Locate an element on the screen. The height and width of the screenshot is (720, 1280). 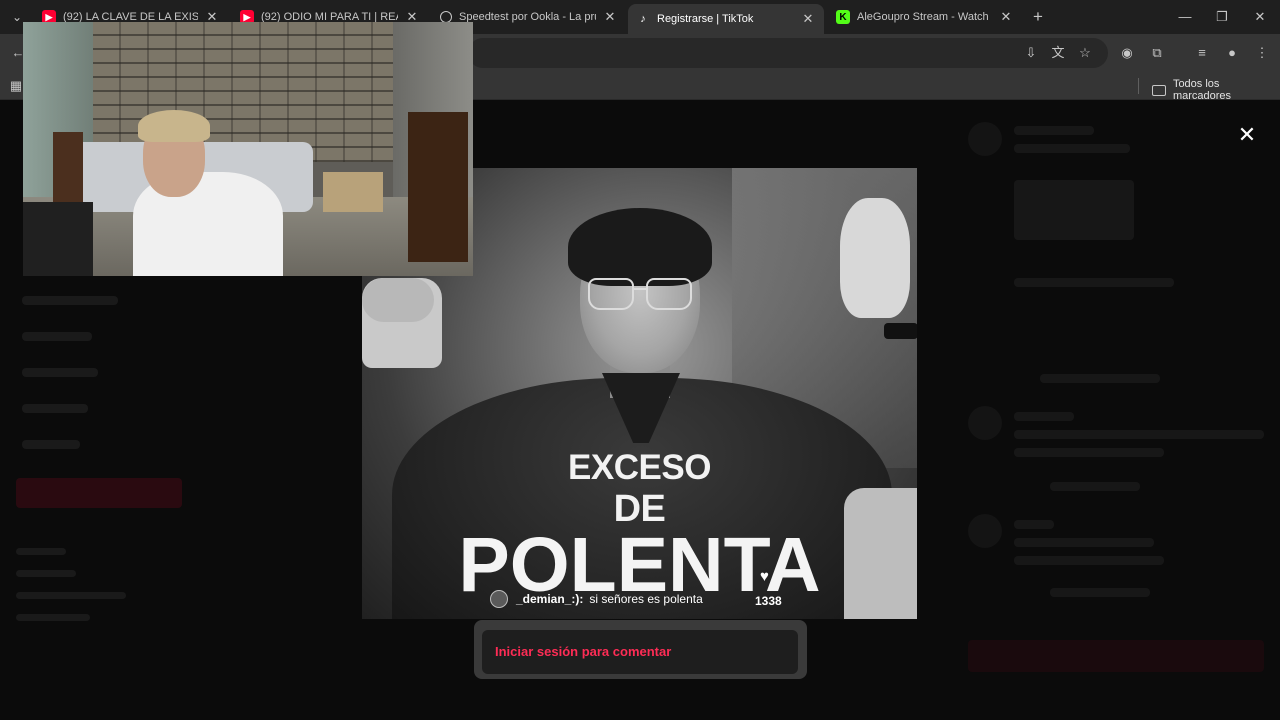
new-tab-button: + is located at coordinates (1038, 17).